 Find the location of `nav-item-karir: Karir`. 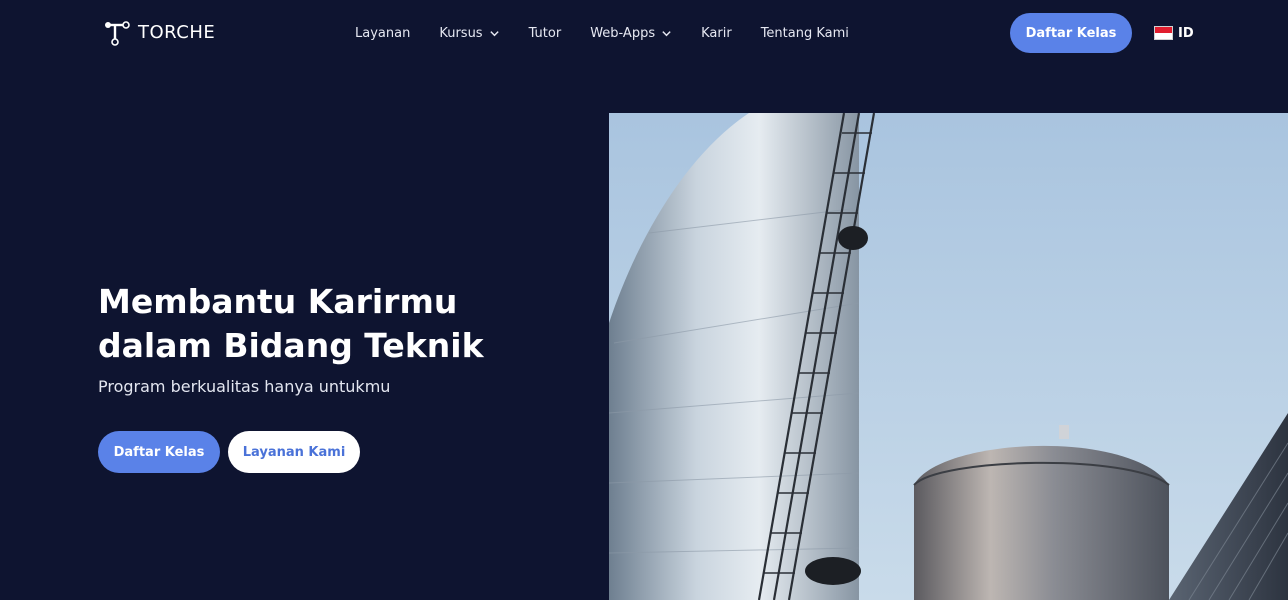

nav-item-karir: Karir is located at coordinates (716, 33).